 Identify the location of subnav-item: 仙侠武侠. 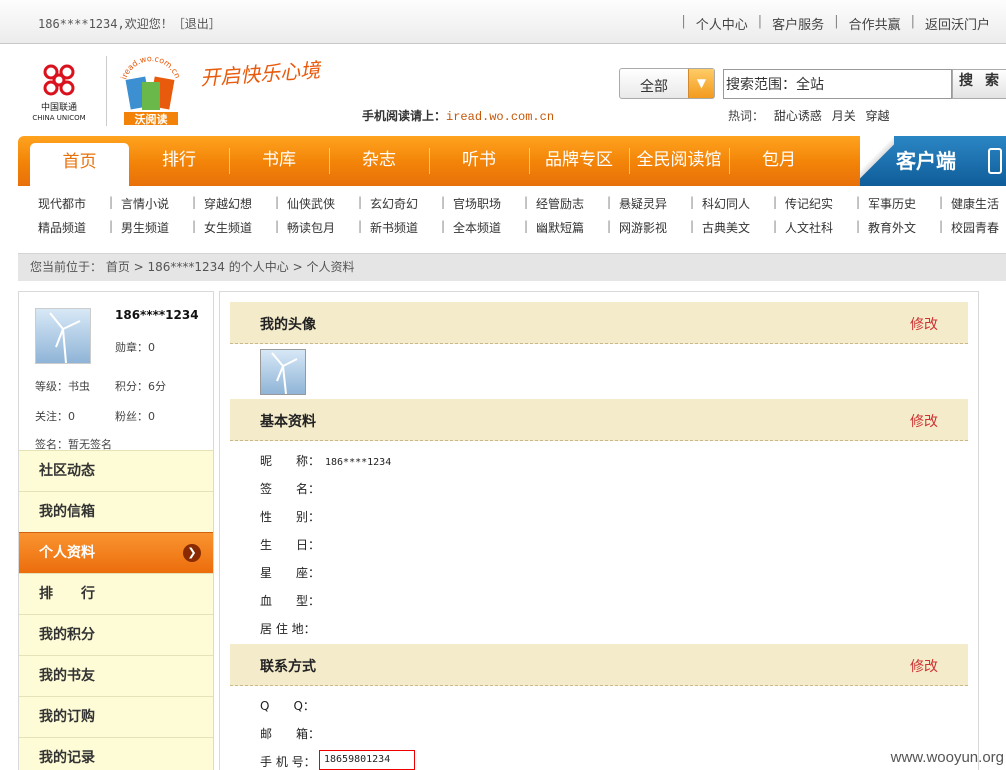
(322, 203).